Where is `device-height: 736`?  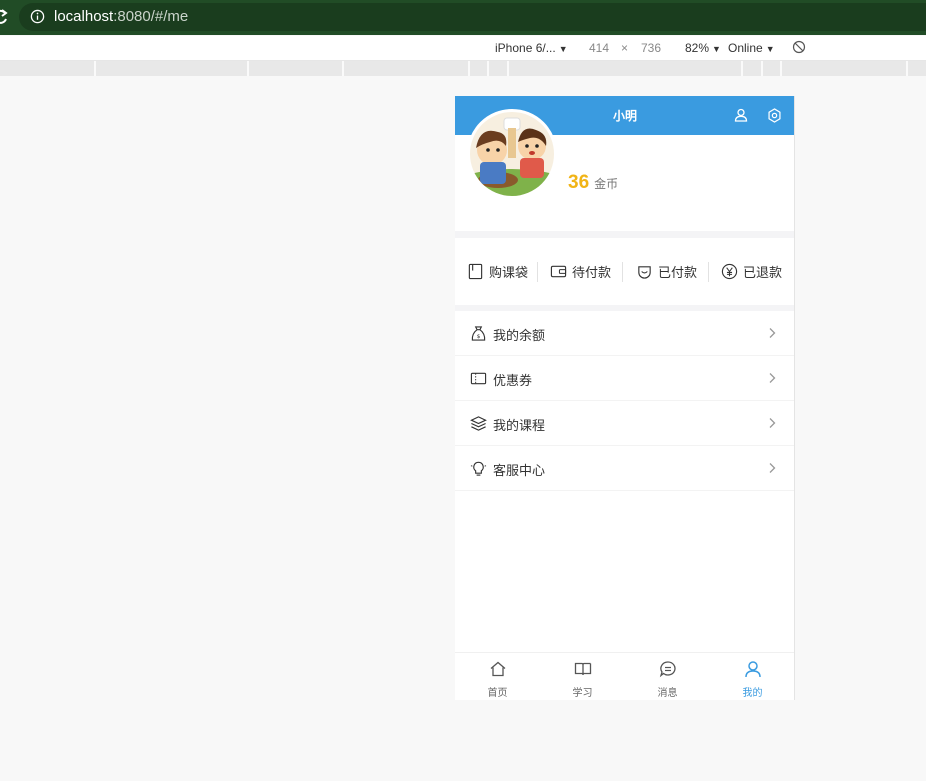 device-height: 736 is located at coordinates (651, 48).